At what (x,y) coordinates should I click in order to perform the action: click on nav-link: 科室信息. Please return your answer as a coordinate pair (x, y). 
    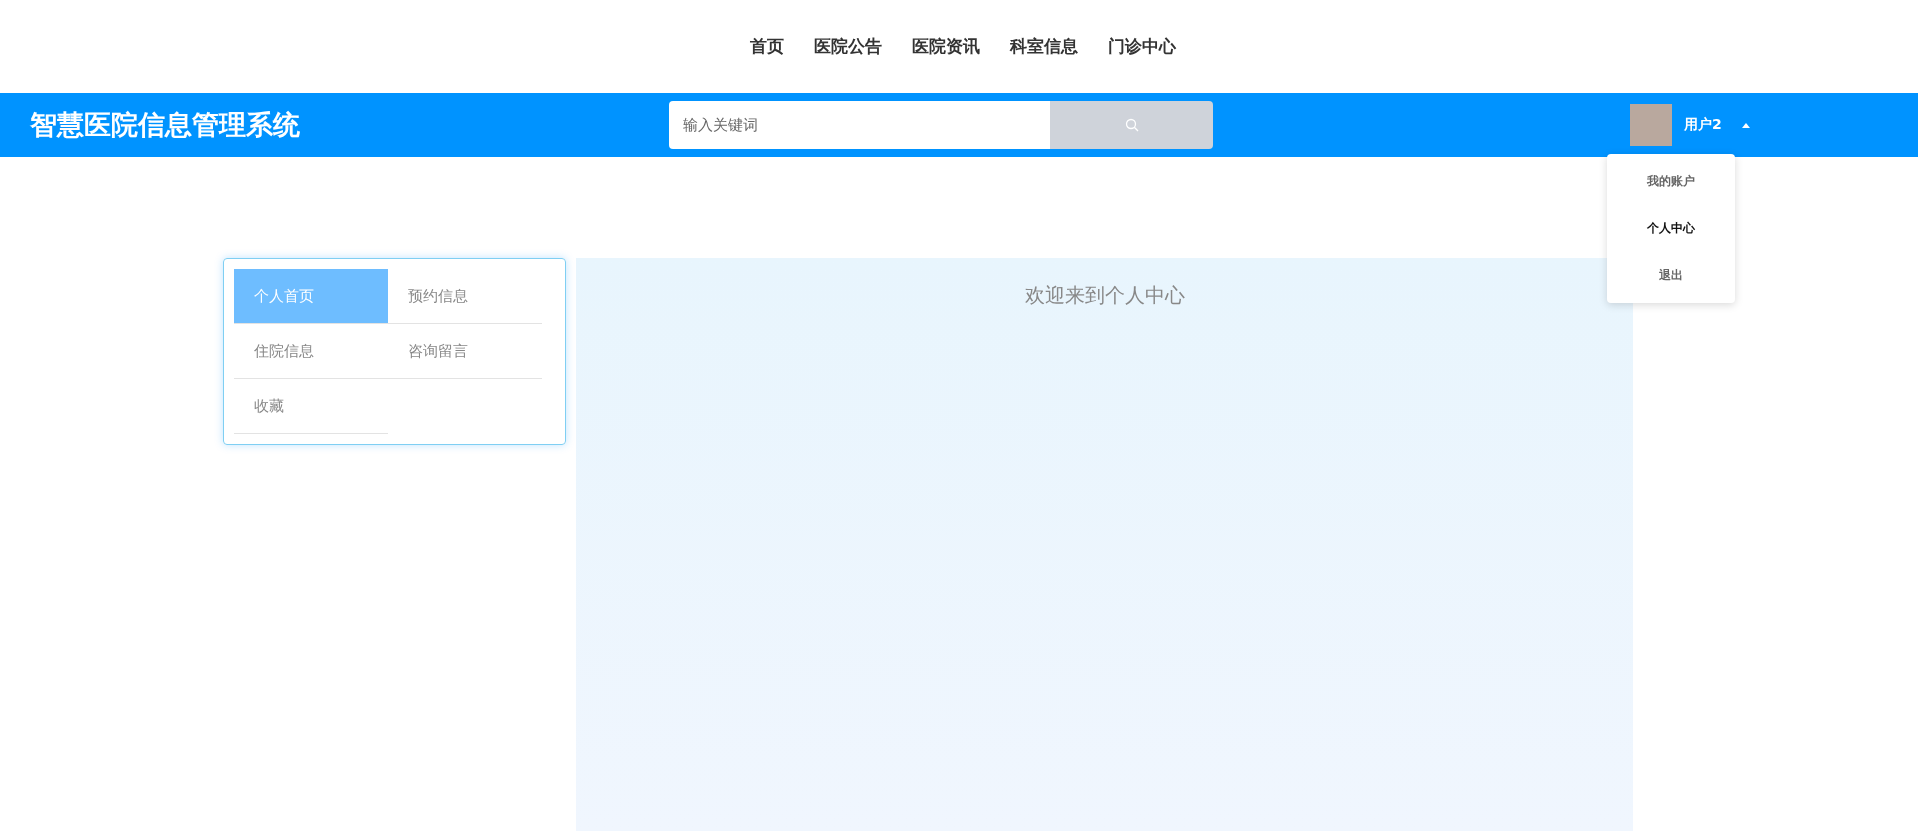
    Looking at the image, I should click on (1044, 46).